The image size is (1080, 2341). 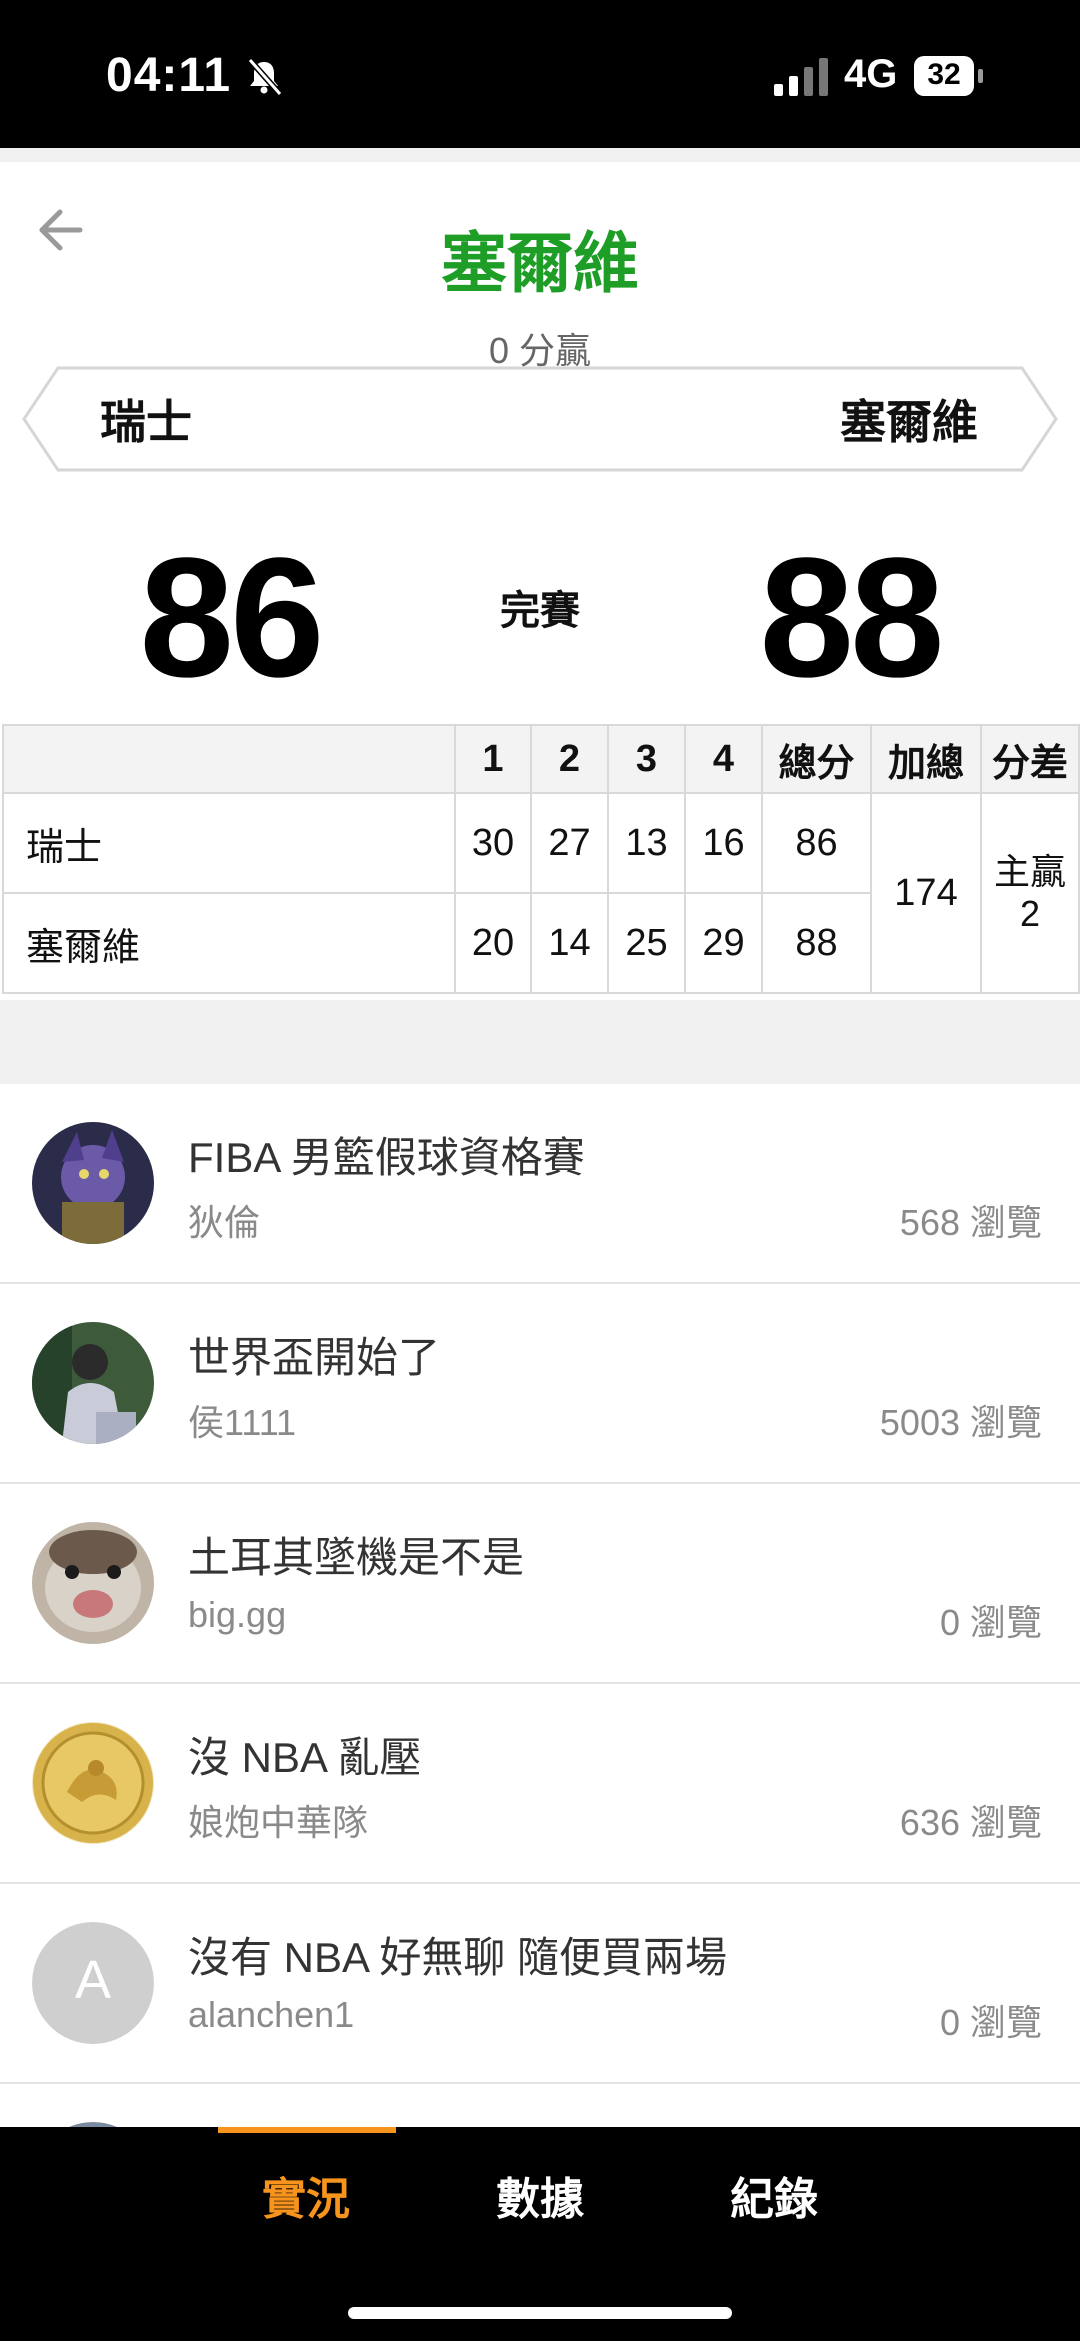 What do you see at coordinates (93, 1383) in the screenshot?
I see `person-avatar` at bounding box center [93, 1383].